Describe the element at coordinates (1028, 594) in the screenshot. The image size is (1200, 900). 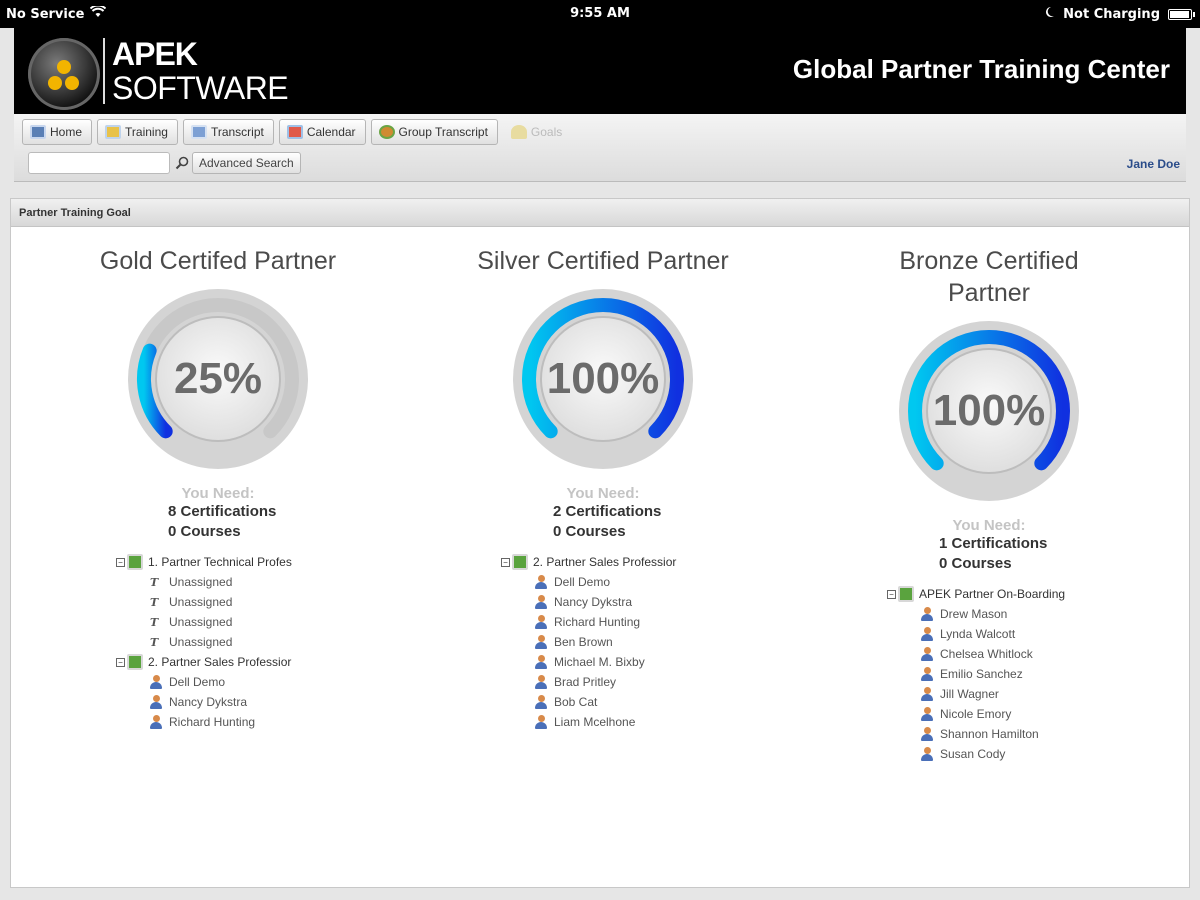
I see `tree-group: − APEK Partner On-Boarding` at that location.